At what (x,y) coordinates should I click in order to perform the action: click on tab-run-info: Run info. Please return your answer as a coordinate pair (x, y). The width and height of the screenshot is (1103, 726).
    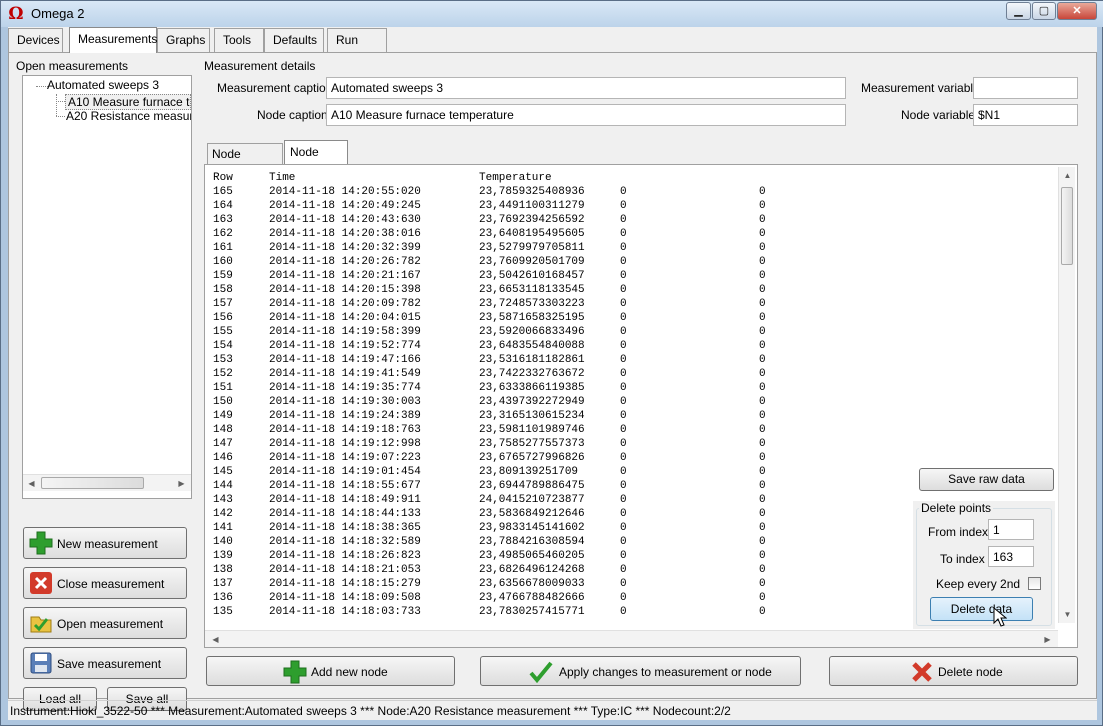
    Looking at the image, I should click on (357, 48).